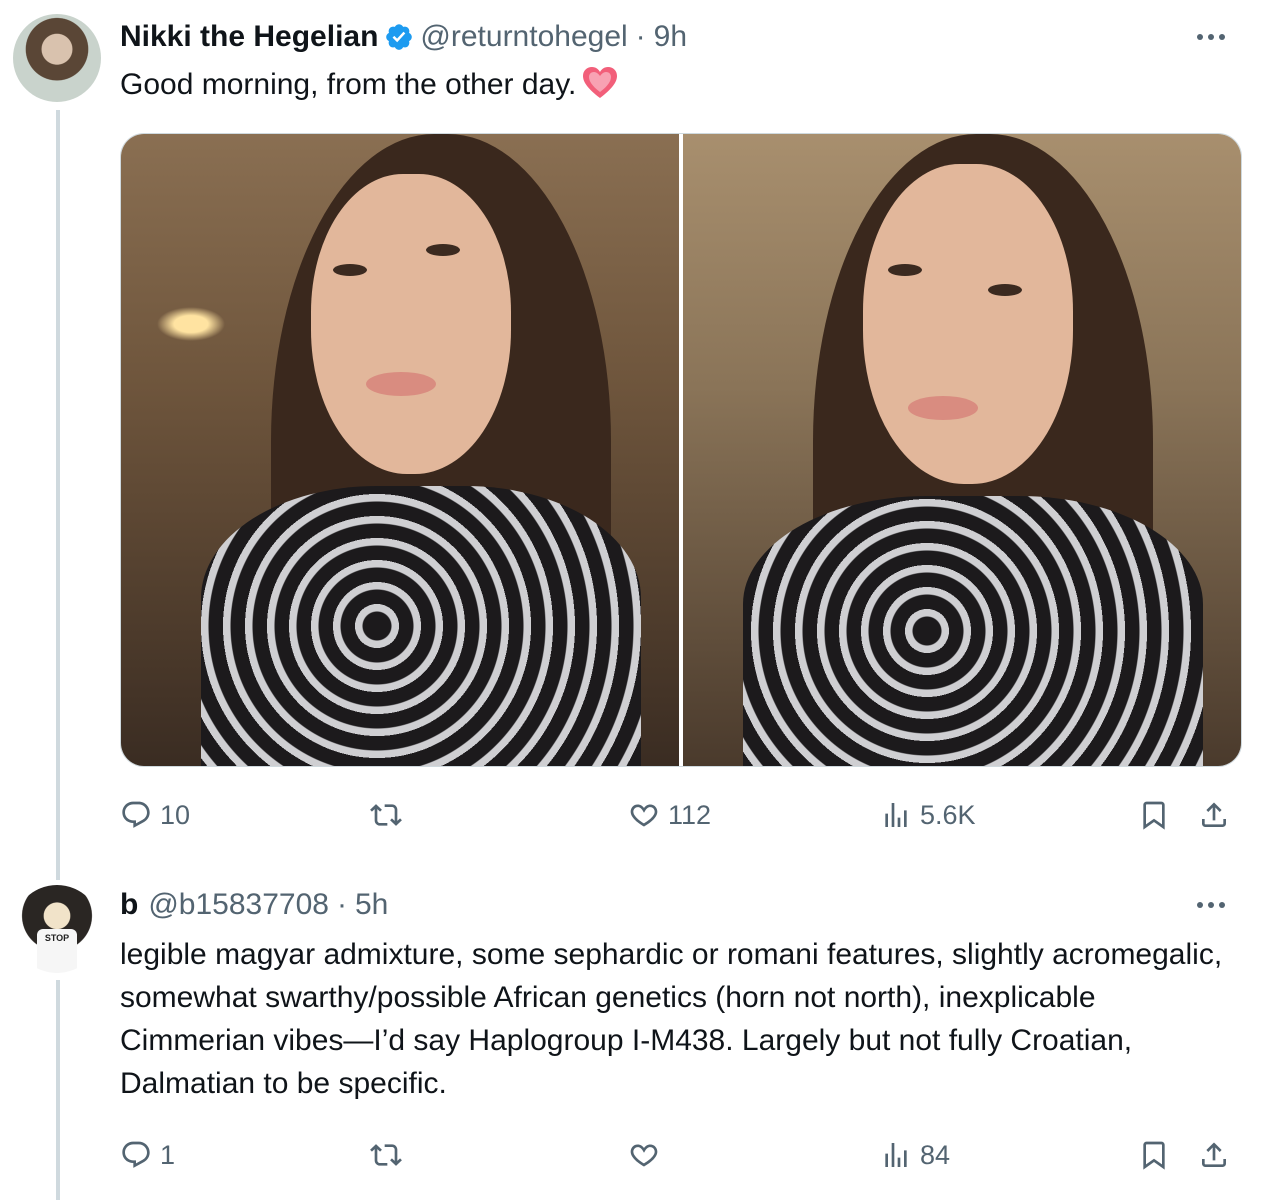 The height and width of the screenshot is (1200, 1261). Describe the element at coordinates (249, 37) in the screenshot. I see `display-name: Nikki the Hegelian` at that location.